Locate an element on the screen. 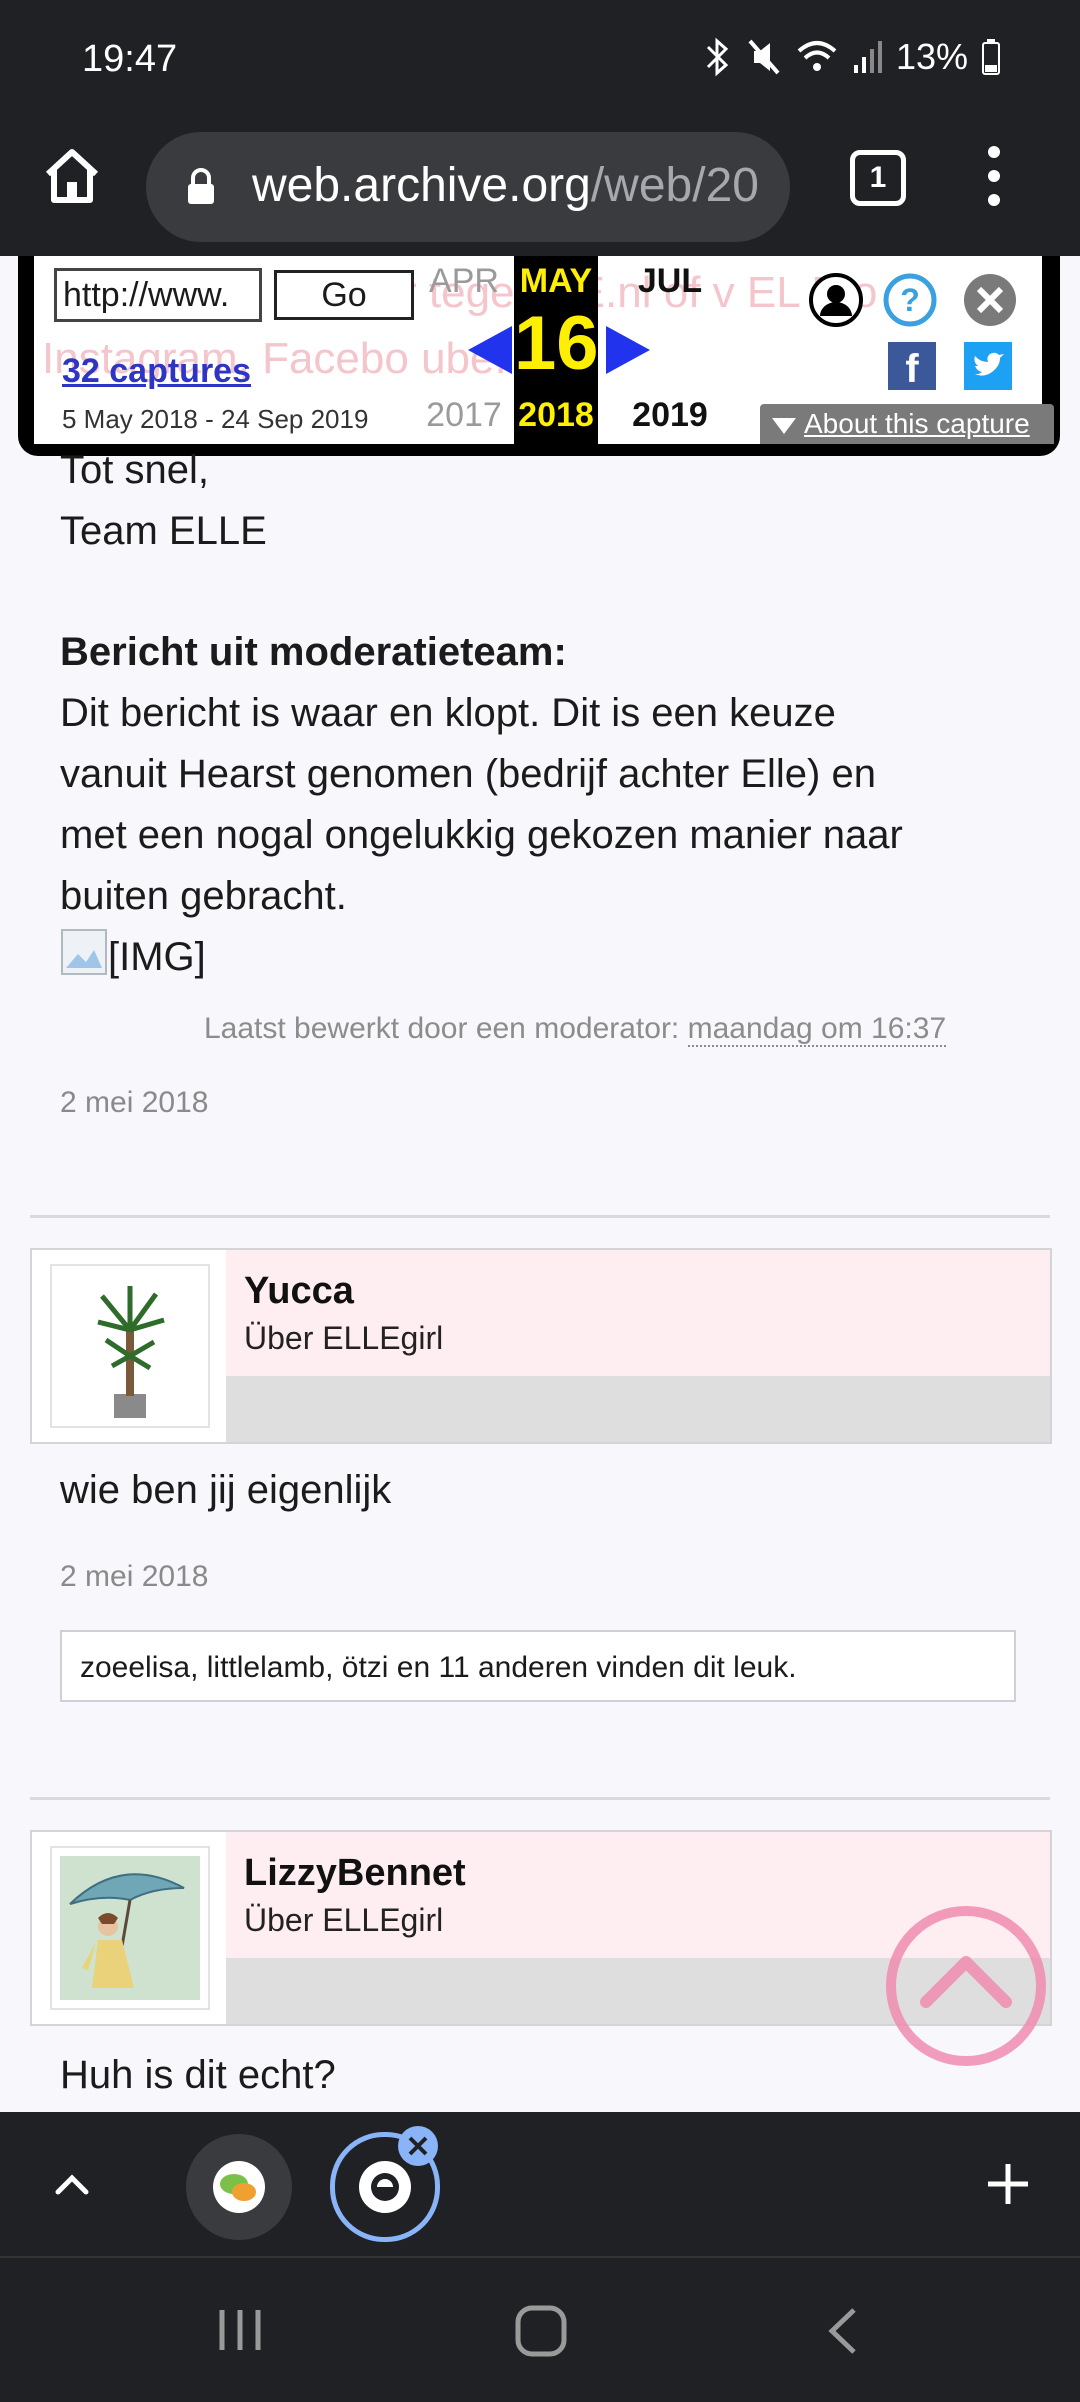  browser-toolbar: web.archive.org/web/20 1 is located at coordinates (540, 188).